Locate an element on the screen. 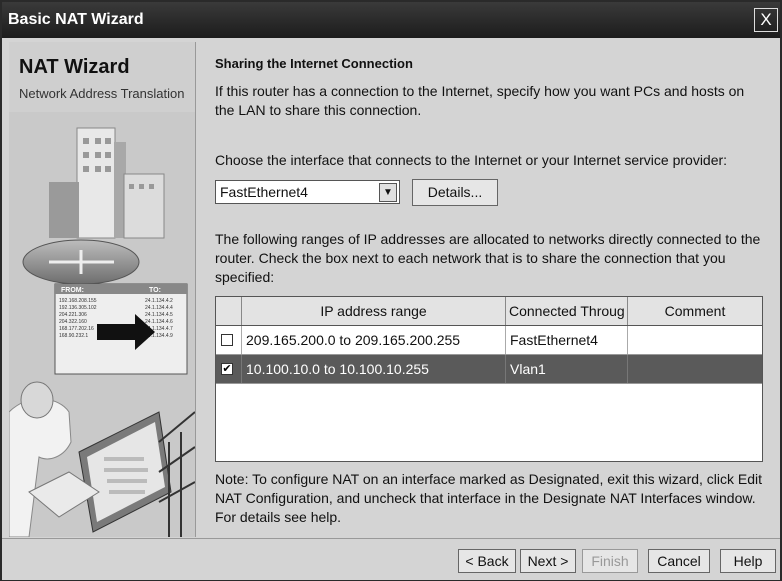  wizard-footer: < Back Next > Finish Cancel Help is located at coordinates (391, 559).